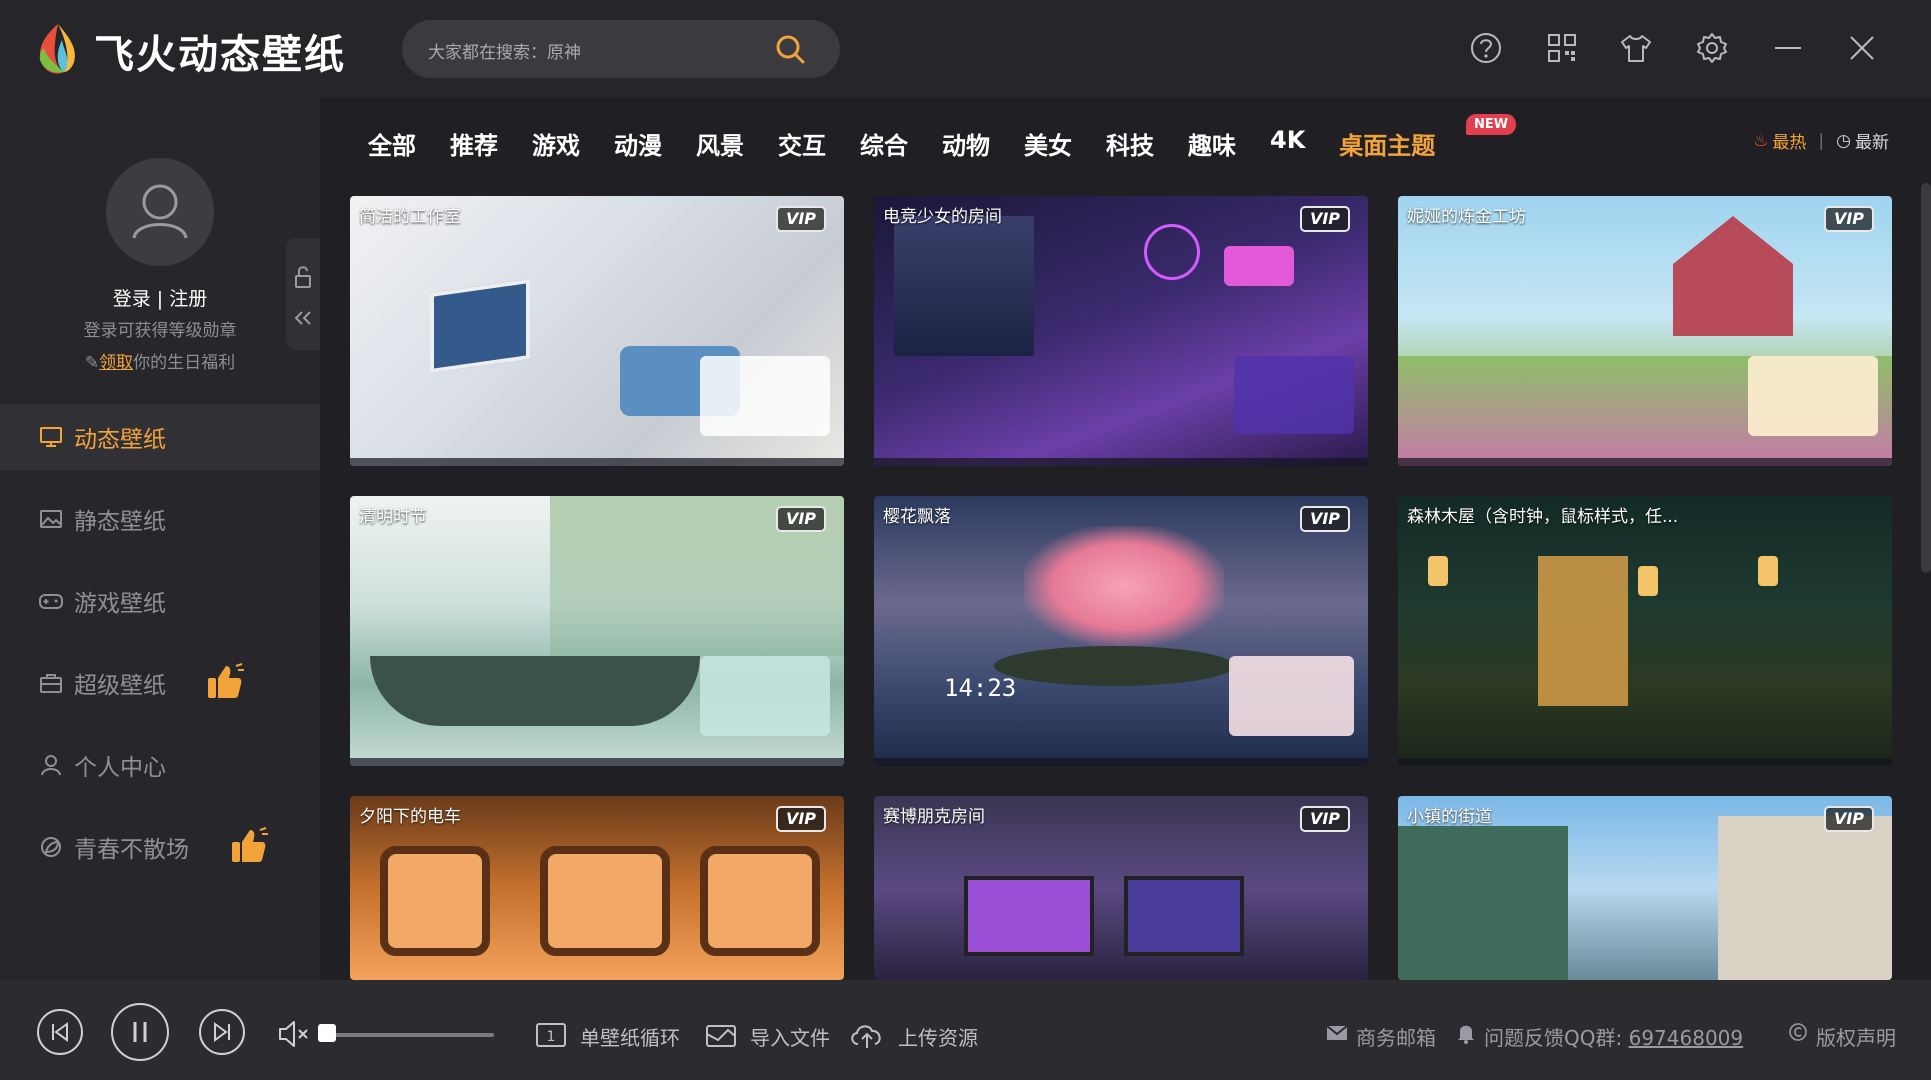 The image size is (1931, 1080). I want to click on sidebar-collapse-tab, so click(303, 294).